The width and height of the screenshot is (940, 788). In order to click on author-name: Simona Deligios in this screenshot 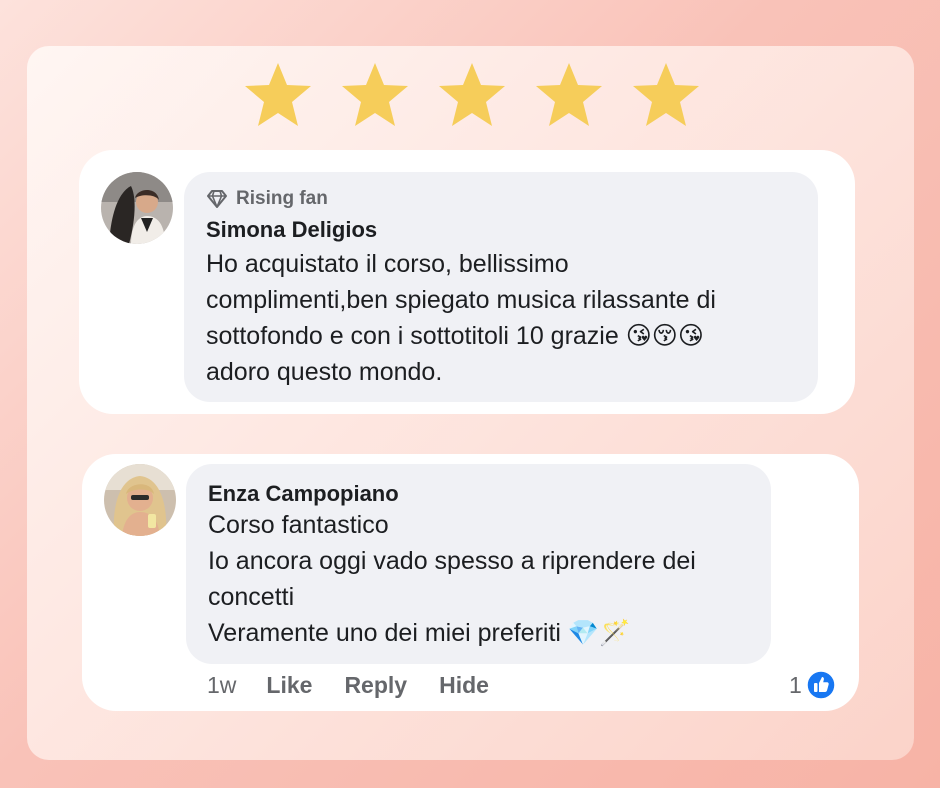, I will do `click(291, 230)`.